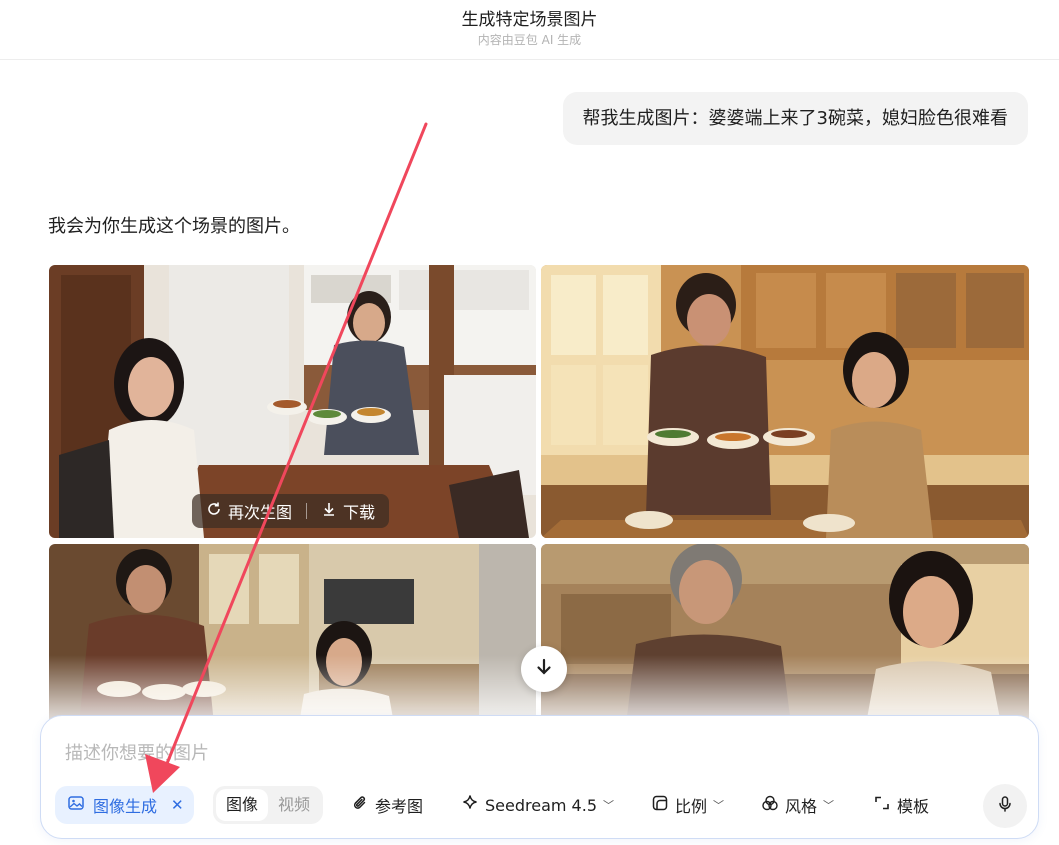  I want to click on microphone-icon, so click(1005, 806).